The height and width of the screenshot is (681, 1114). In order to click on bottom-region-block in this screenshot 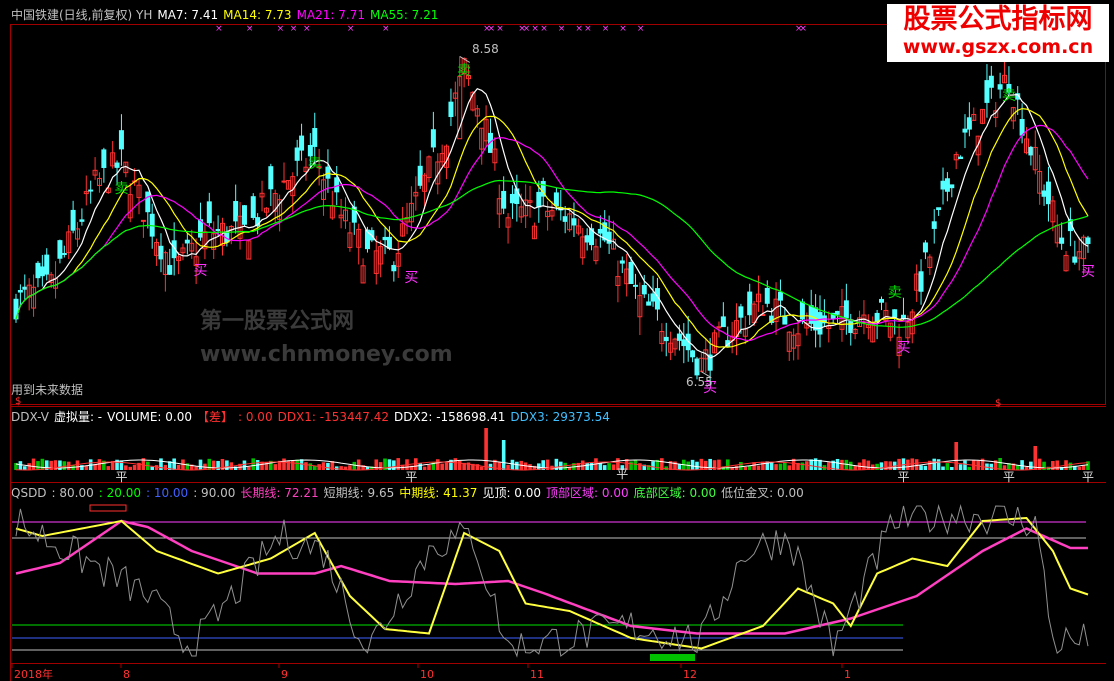, I will do `click(672, 657)`.